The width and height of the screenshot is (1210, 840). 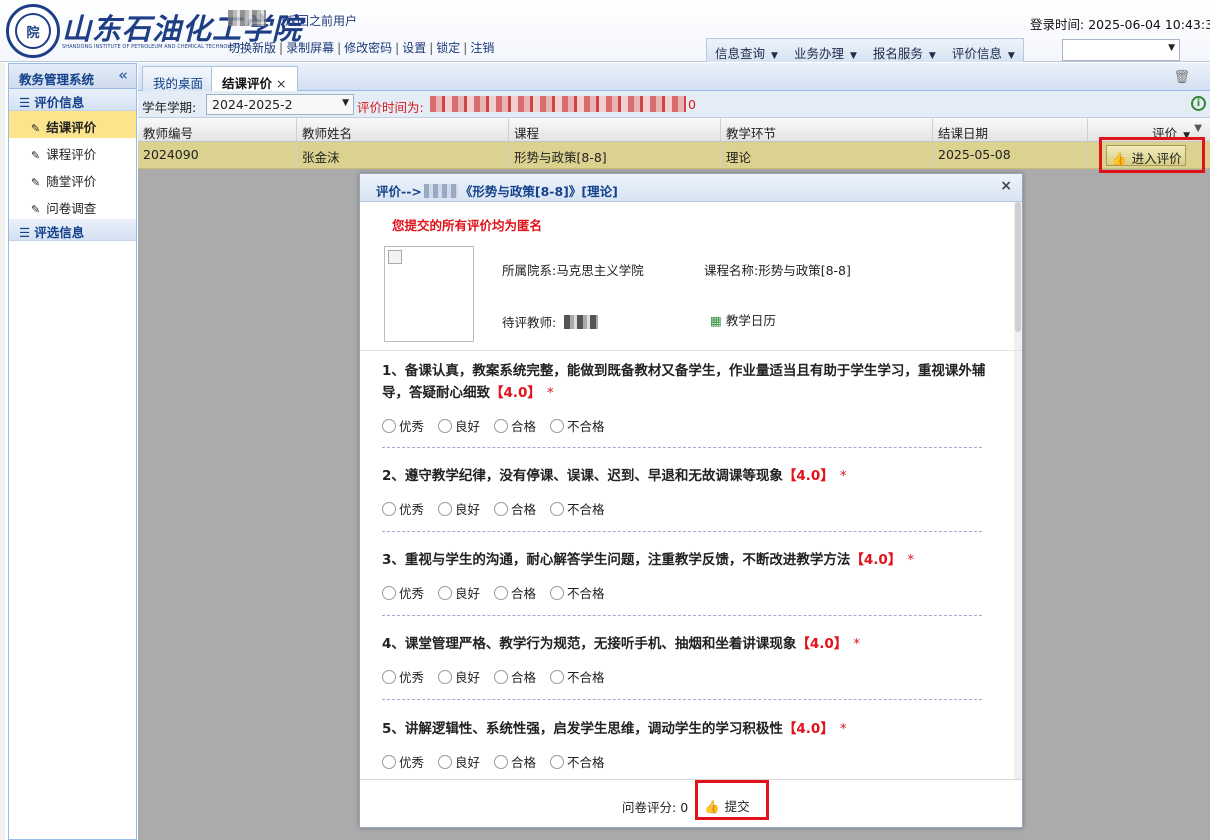 I want to click on lock-link: 锁定, so click(x=448, y=48).